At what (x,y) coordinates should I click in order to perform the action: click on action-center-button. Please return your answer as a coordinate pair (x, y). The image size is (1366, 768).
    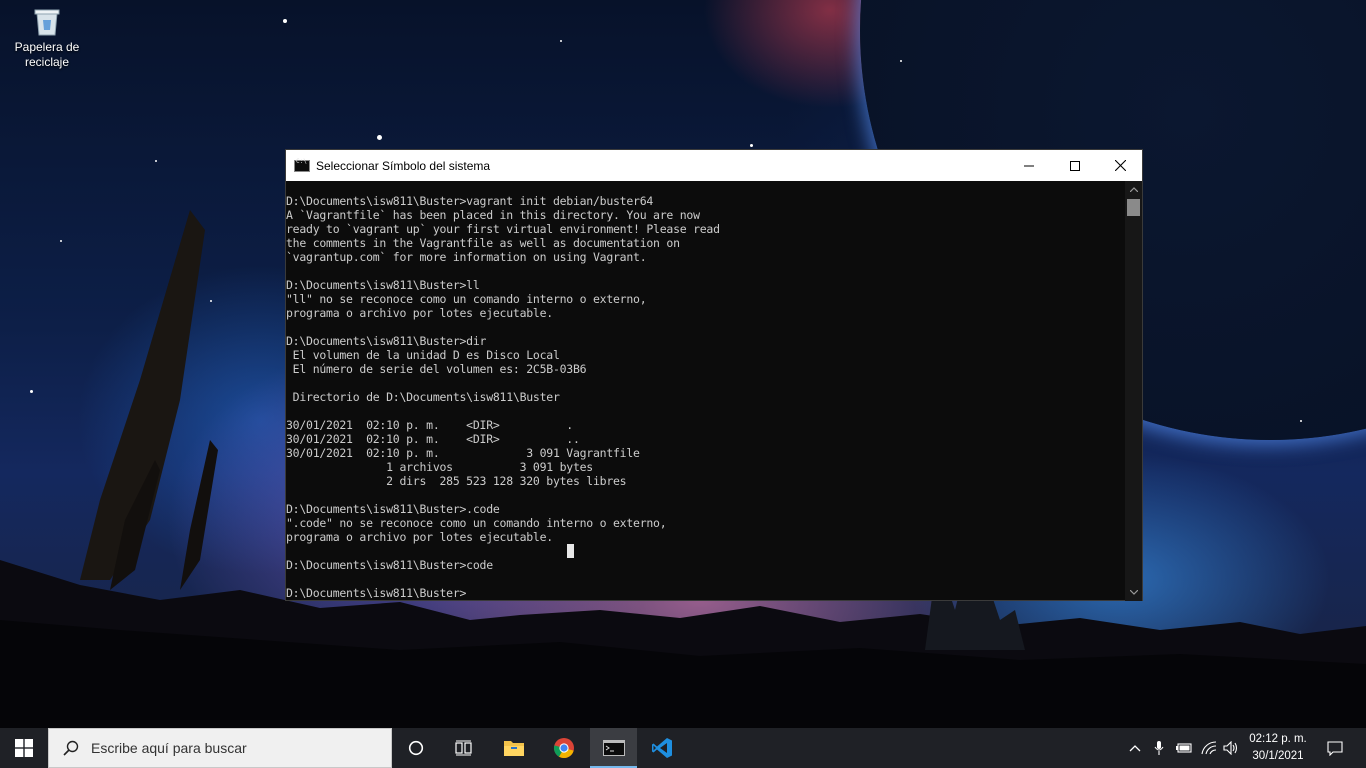
    Looking at the image, I should click on (1335, 748).